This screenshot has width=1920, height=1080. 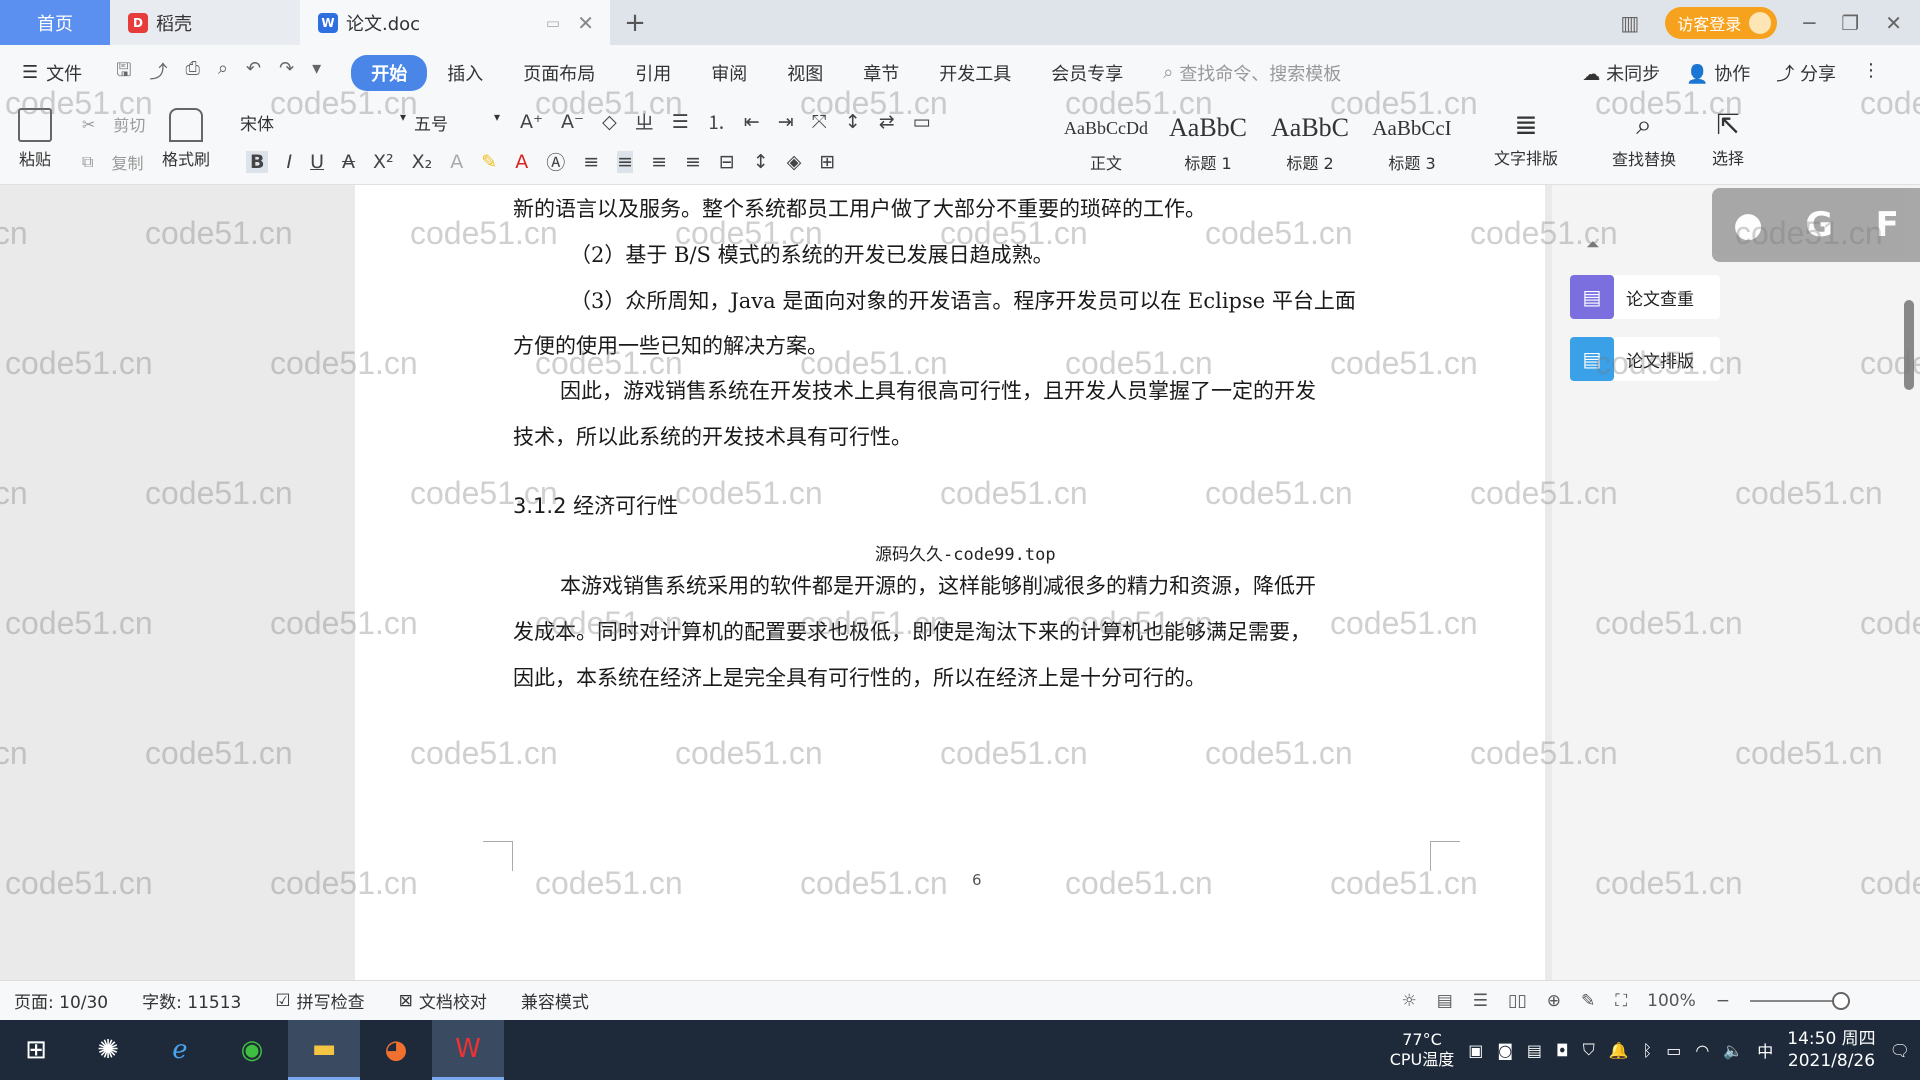 I want to click on menu-page-layout: 页面布局, so click(x=559, y=73).